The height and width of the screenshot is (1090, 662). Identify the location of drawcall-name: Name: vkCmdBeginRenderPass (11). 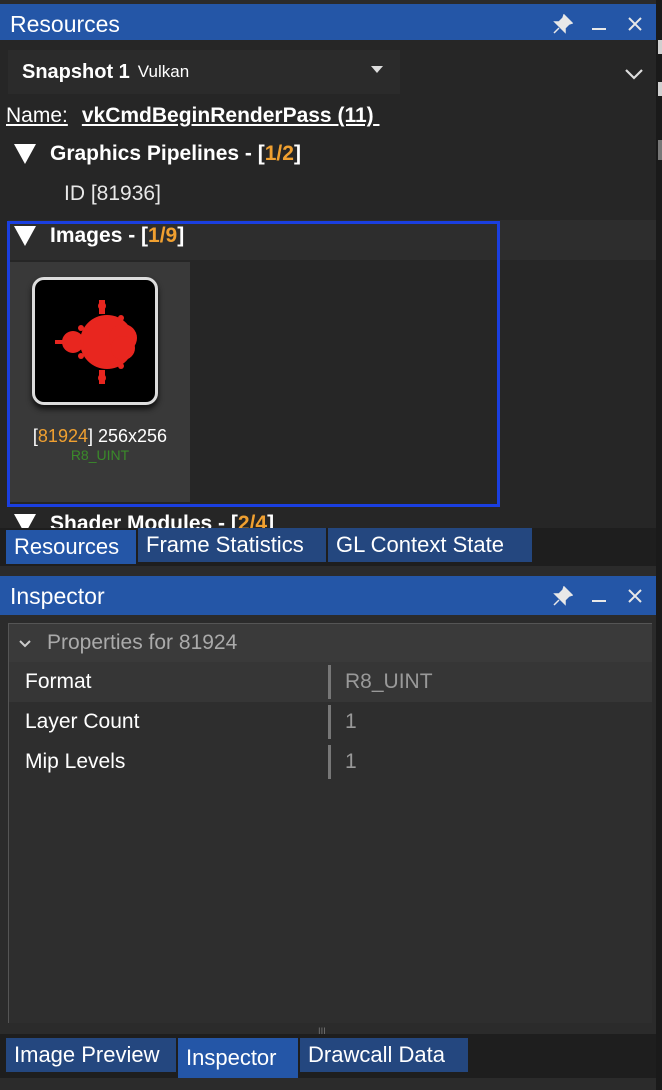
(192, 116).